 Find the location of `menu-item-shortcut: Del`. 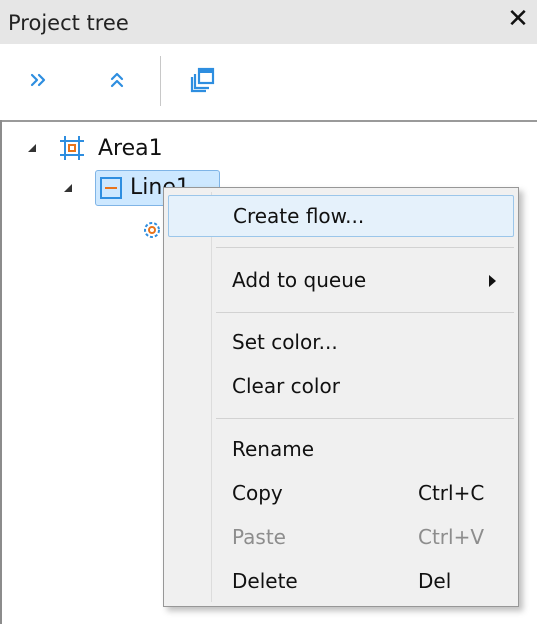

menu-item-shortcut: Del is located at coordinates (435, 581).